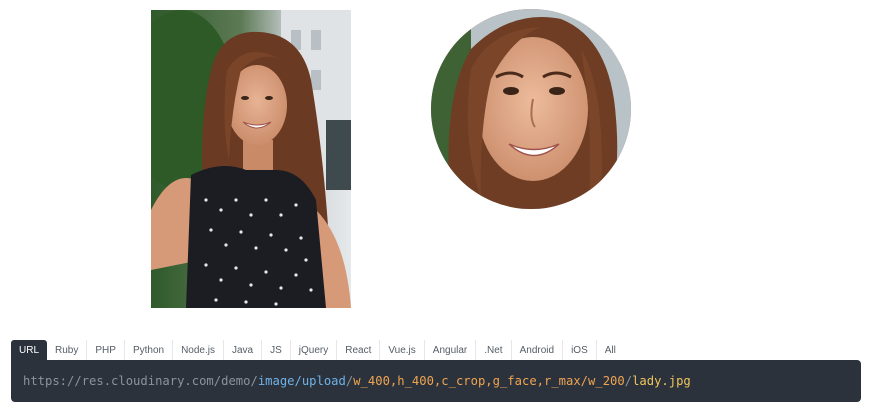 The width and height of the screenshot is (871, 413). I want to click on tab-java: Java, so click(243, 350).